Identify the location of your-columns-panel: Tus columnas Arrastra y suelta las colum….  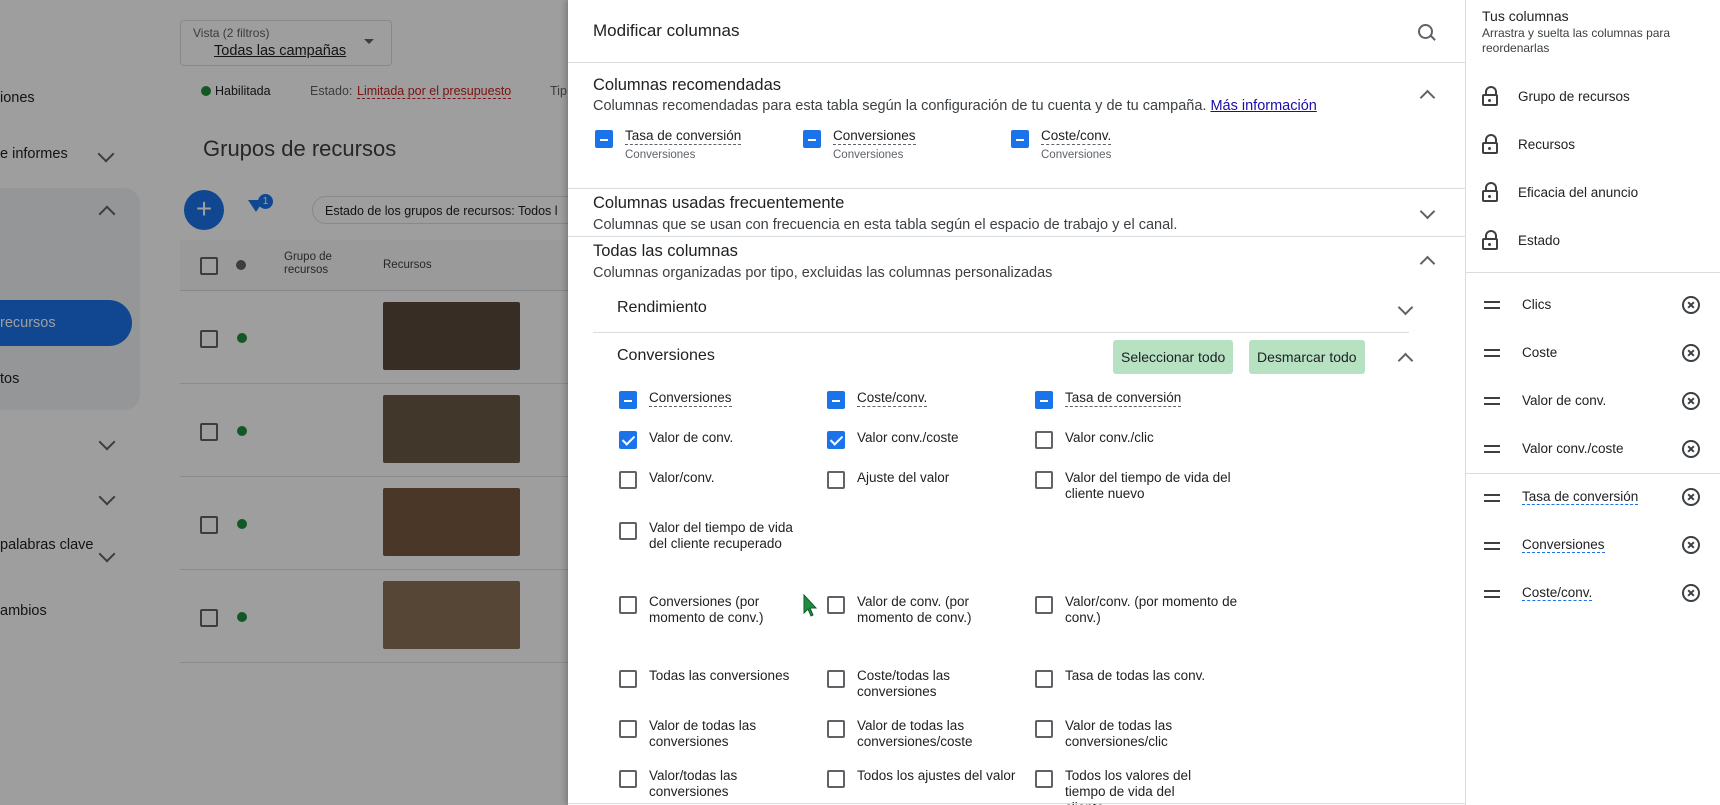
(1592, 402).